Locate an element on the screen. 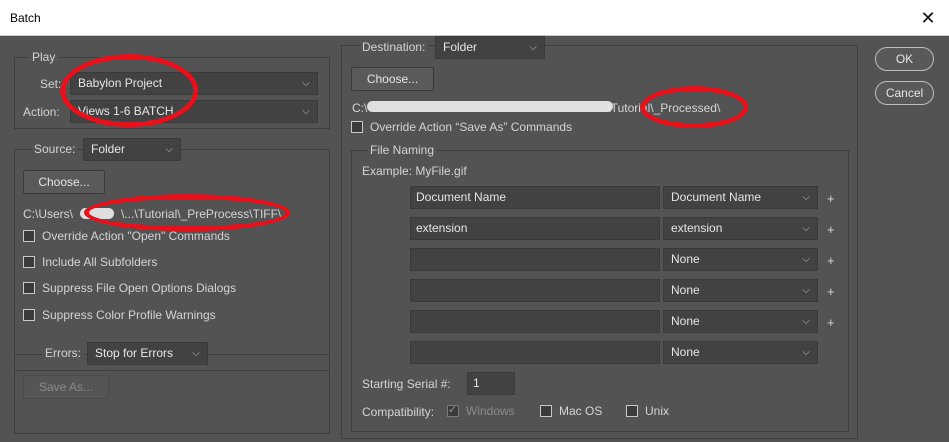 This screenshot has height=442, width=949. source-select: Folder ⌵ is located at coordinates (132, 149).